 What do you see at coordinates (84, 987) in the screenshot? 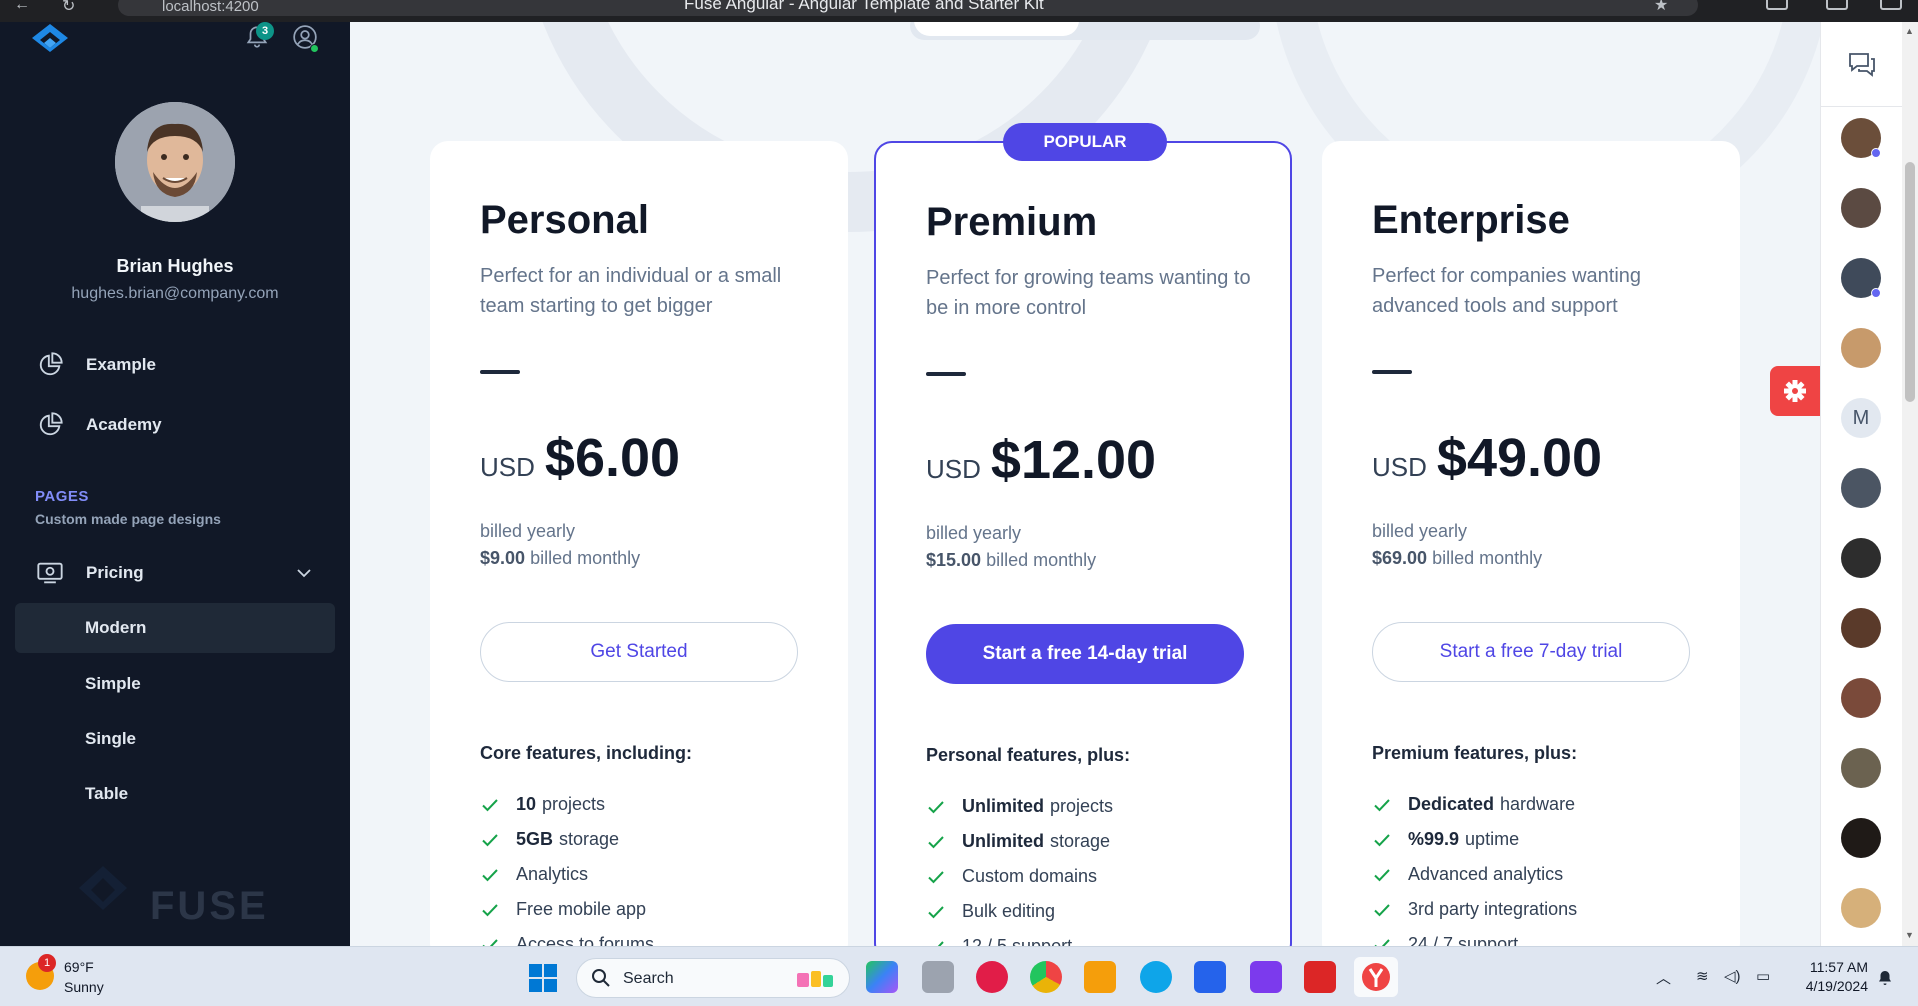
I see `weather-condition: Sunny` at bounding box center [84, 987].